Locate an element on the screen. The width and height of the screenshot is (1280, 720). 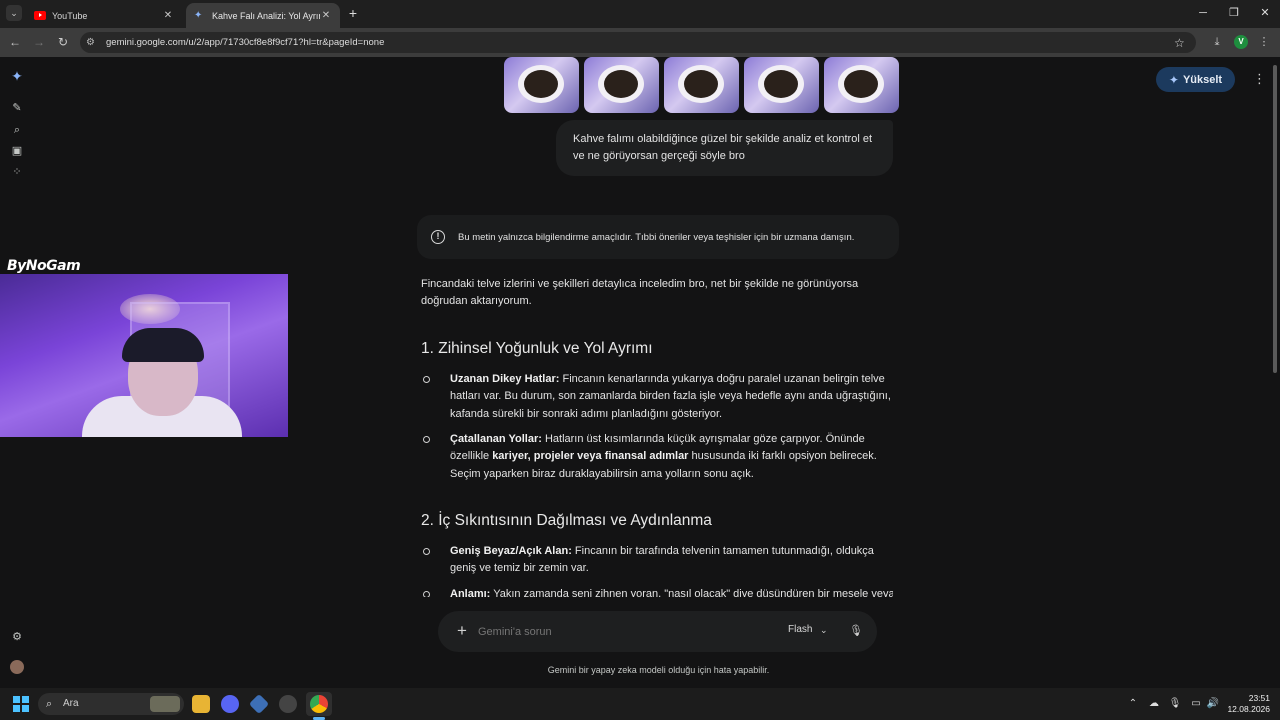
restore-icon: ❐ is located at coordinates (1234, 13).